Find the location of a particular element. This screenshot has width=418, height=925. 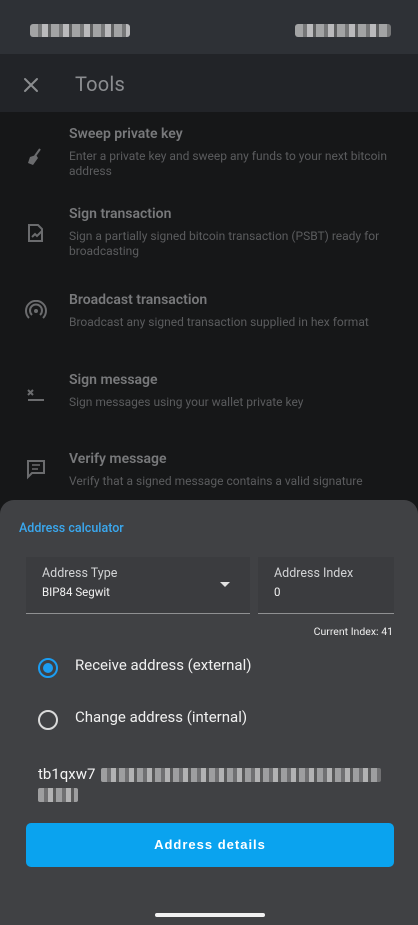

current-index-text: Current Index: 41 is located at coordinates (353, 631).